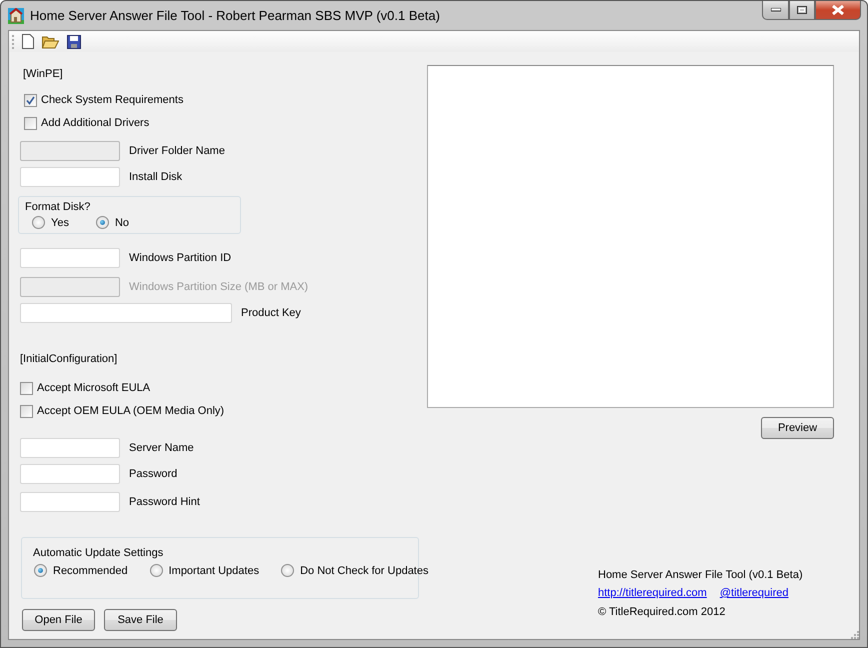 The image size is (868, 648). What do you see at coordinates (164, 502) in the screenshot?
I see `field-label: Password Hint` at bounding box center [164, 502].